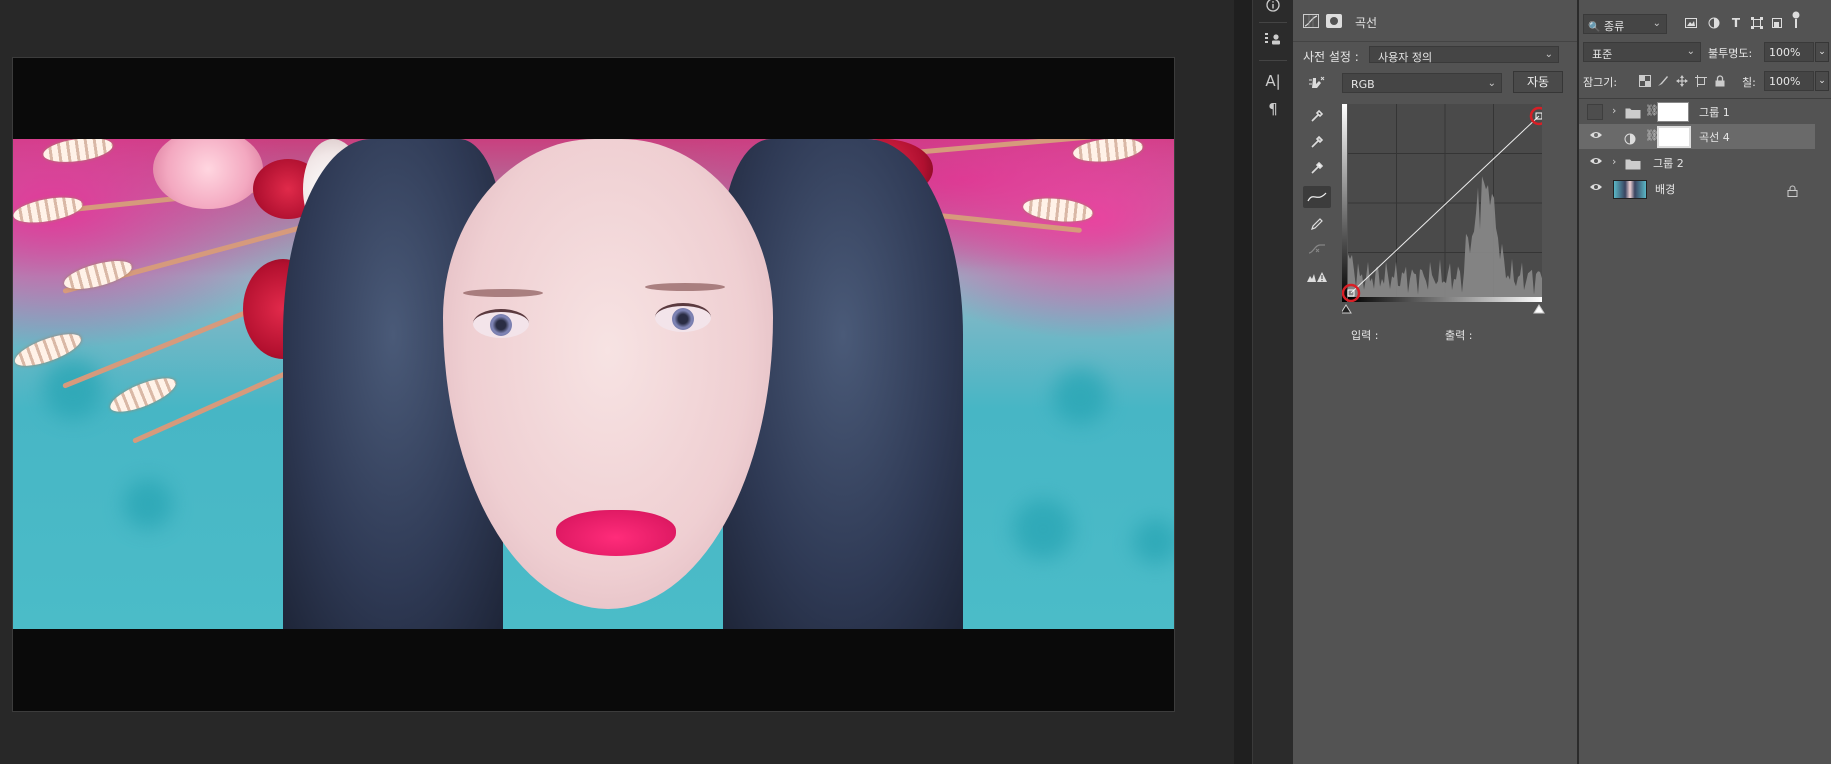 This screenshot has height=764, width=1831. Describe the element at coordinates (1317, 142) in the screenshot. I see `gray-point-eyedropper-icon` at that location.